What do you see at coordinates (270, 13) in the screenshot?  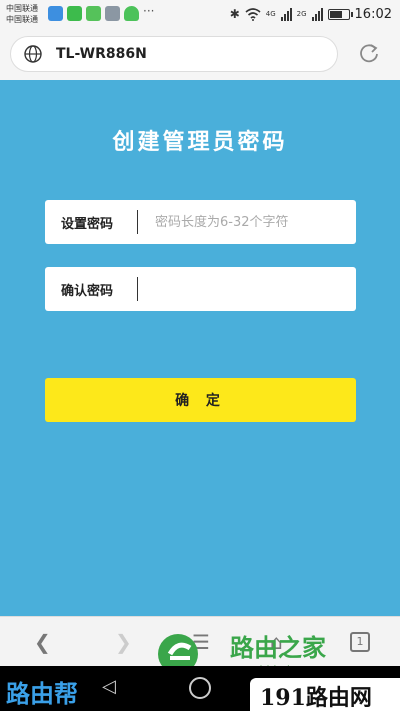 I see `network-type-1: 4G` at bounding box center [270, 13].